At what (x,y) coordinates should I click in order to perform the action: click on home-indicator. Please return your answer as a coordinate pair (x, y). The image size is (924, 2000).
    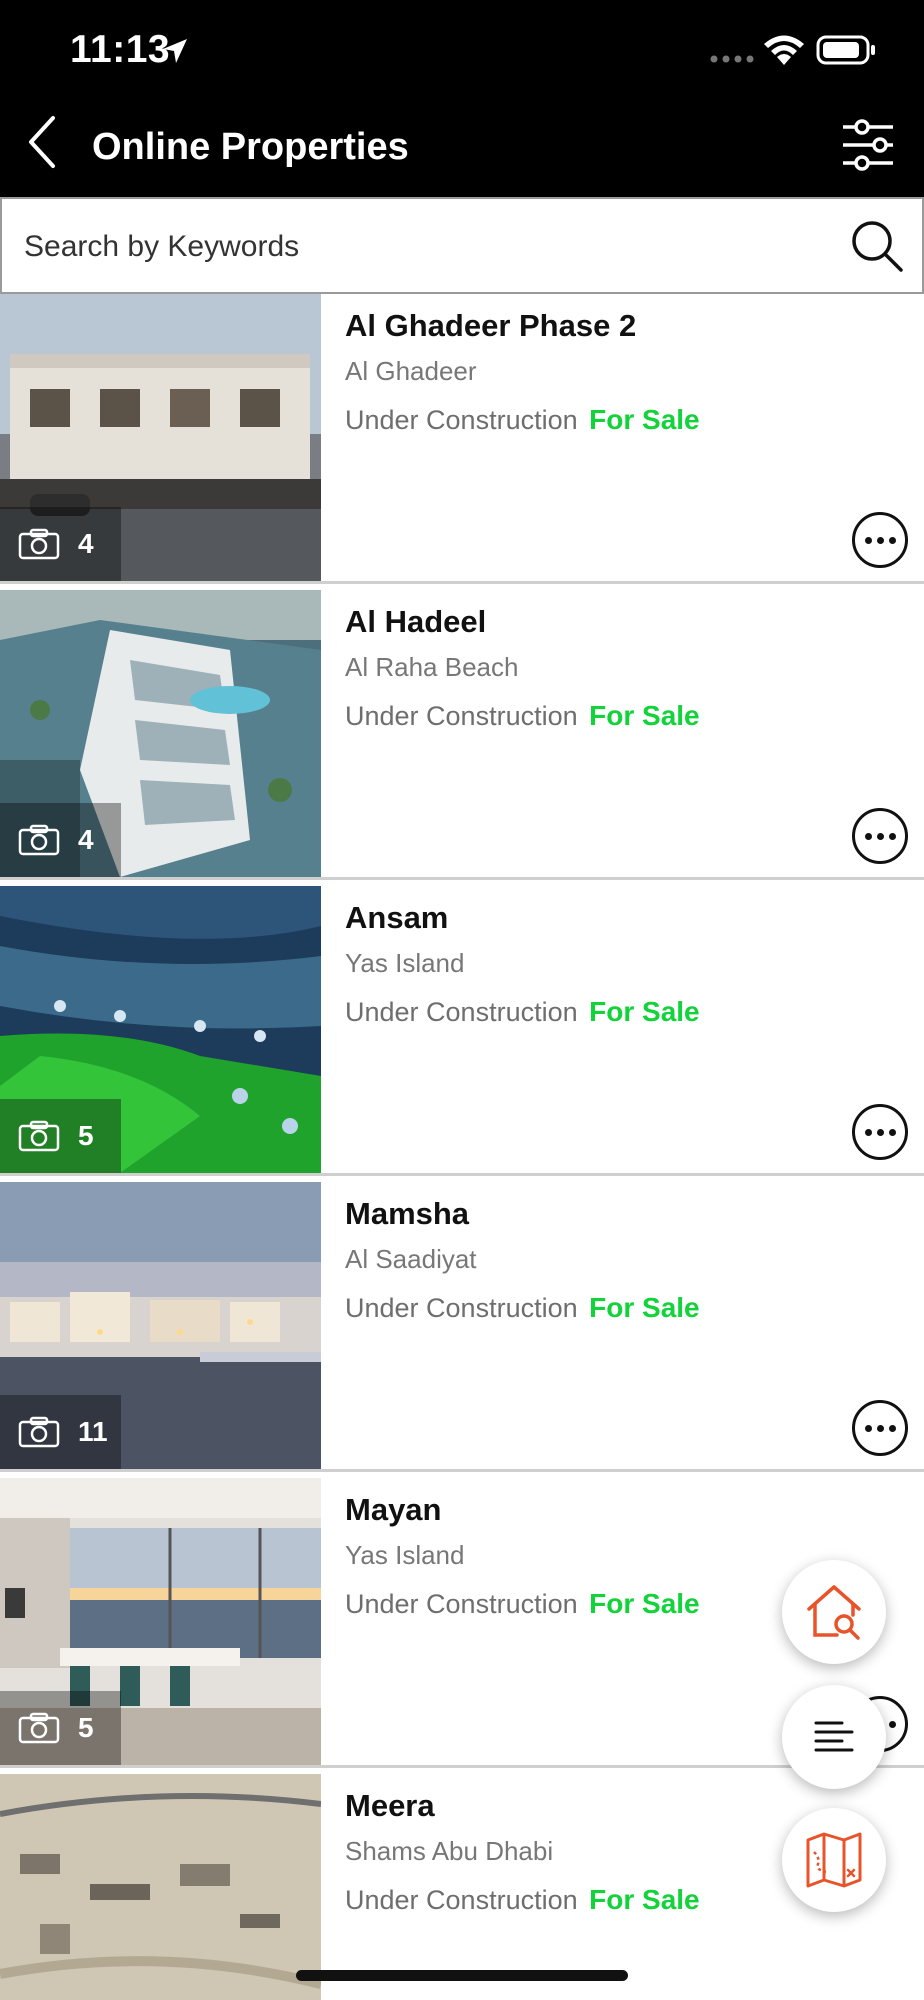
    Looking at the image, I should click on (462, 1975).